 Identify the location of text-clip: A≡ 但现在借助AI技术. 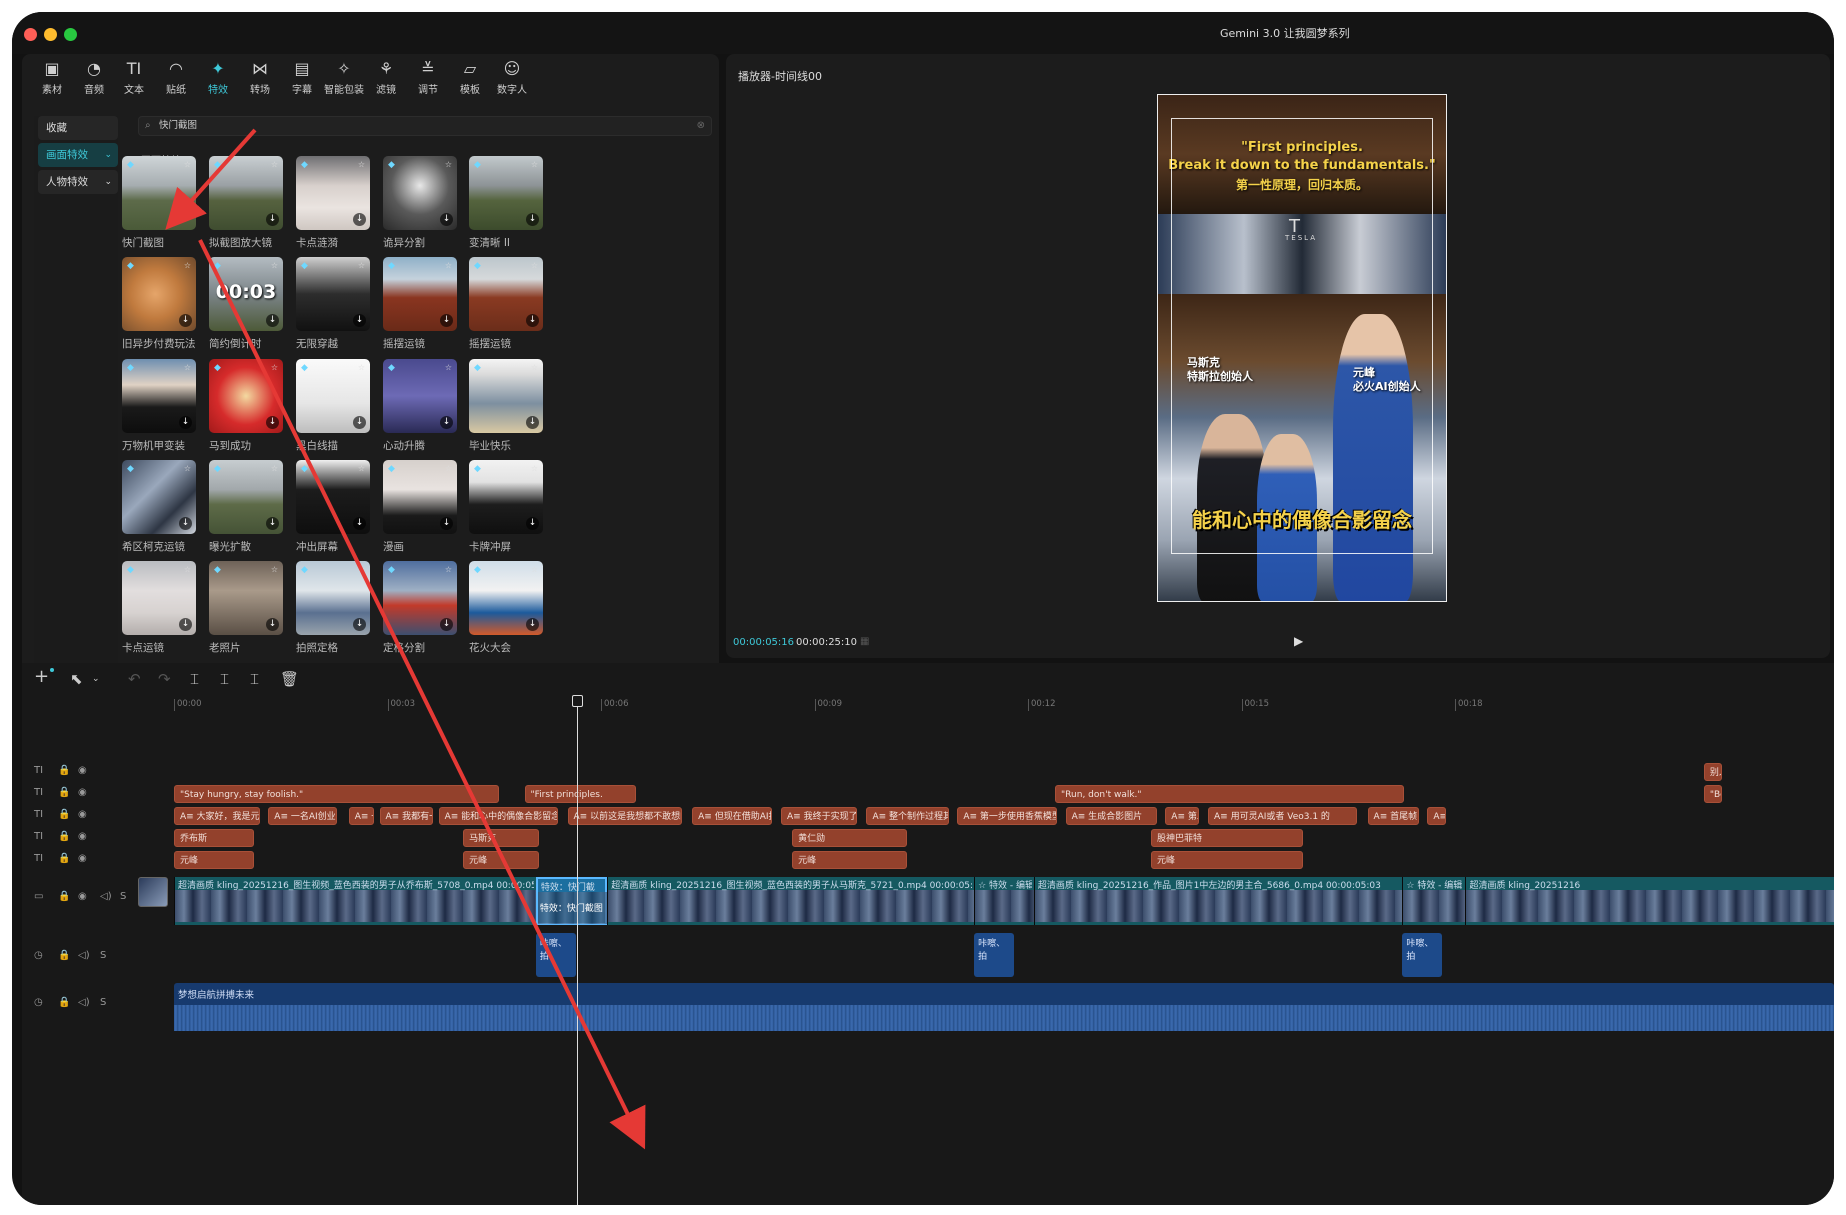
(732, 816).